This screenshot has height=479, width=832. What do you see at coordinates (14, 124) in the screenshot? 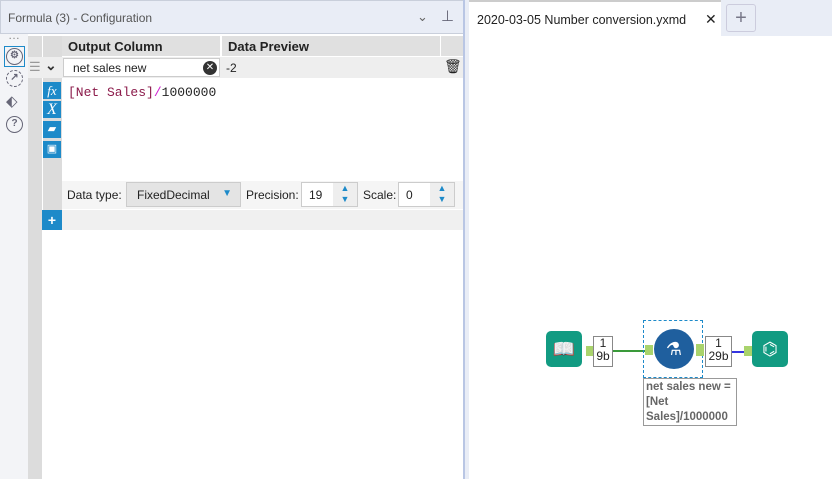
I see `help-icon: ?` at bounding box center [14, 124].